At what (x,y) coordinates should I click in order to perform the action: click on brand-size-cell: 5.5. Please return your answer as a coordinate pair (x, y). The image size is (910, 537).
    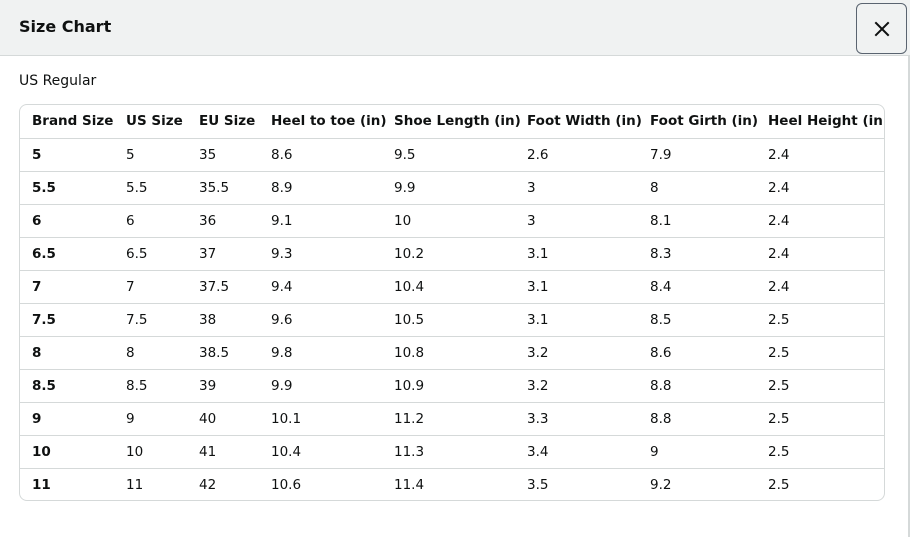
    Looking at the image, I should click on (67, 188).